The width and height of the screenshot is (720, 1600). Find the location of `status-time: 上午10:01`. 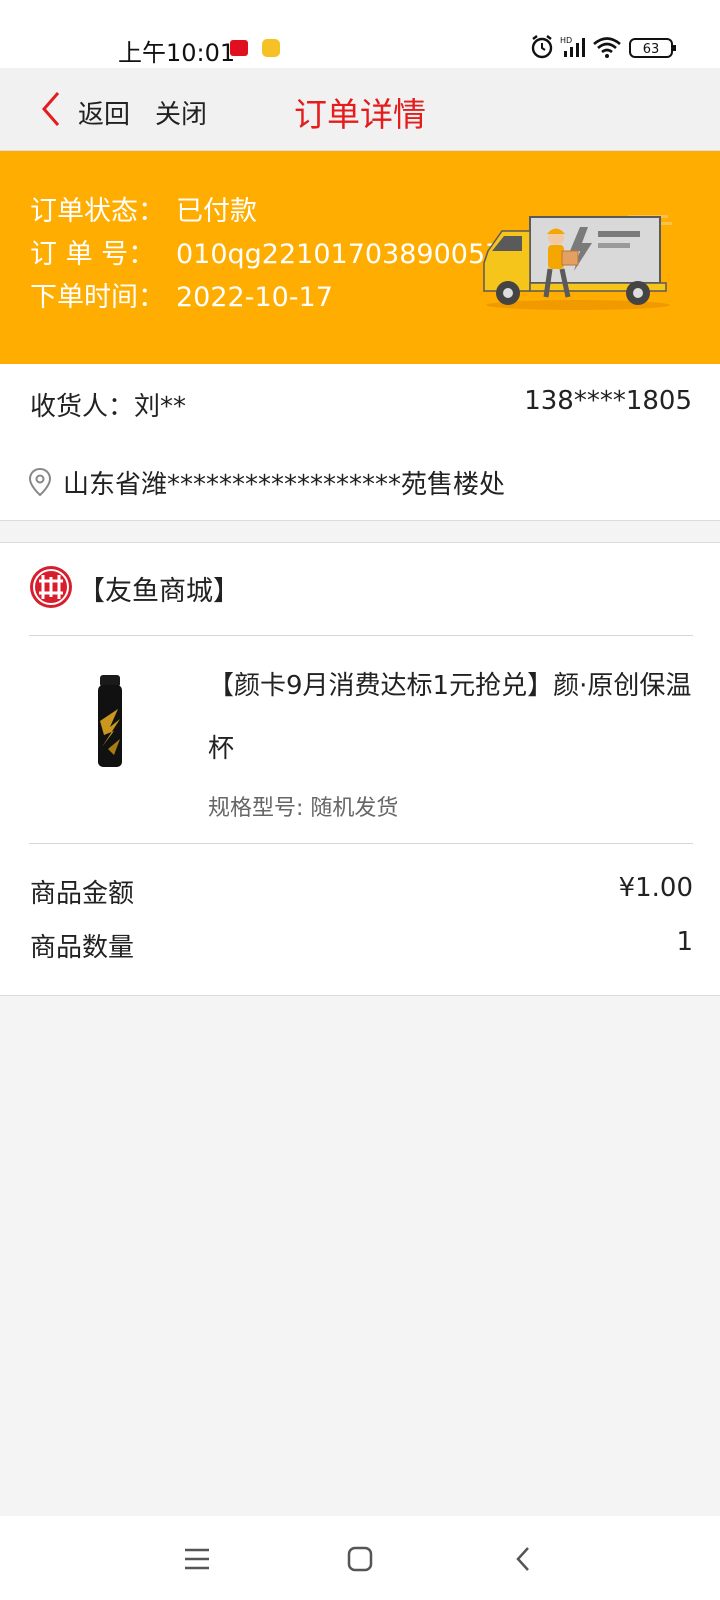

status-time: 上午10:01 is located at coordinates (177, 53).